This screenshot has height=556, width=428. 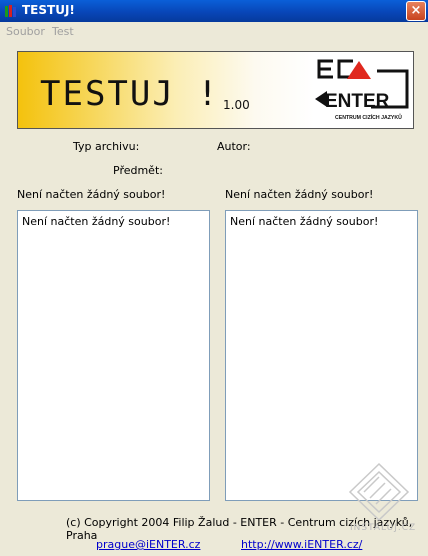 What do you see at coordinates (91, 194) in the screenshot?
I see `left-status-label: Není načten žádný soubor!` at bounding box center [91, 194].